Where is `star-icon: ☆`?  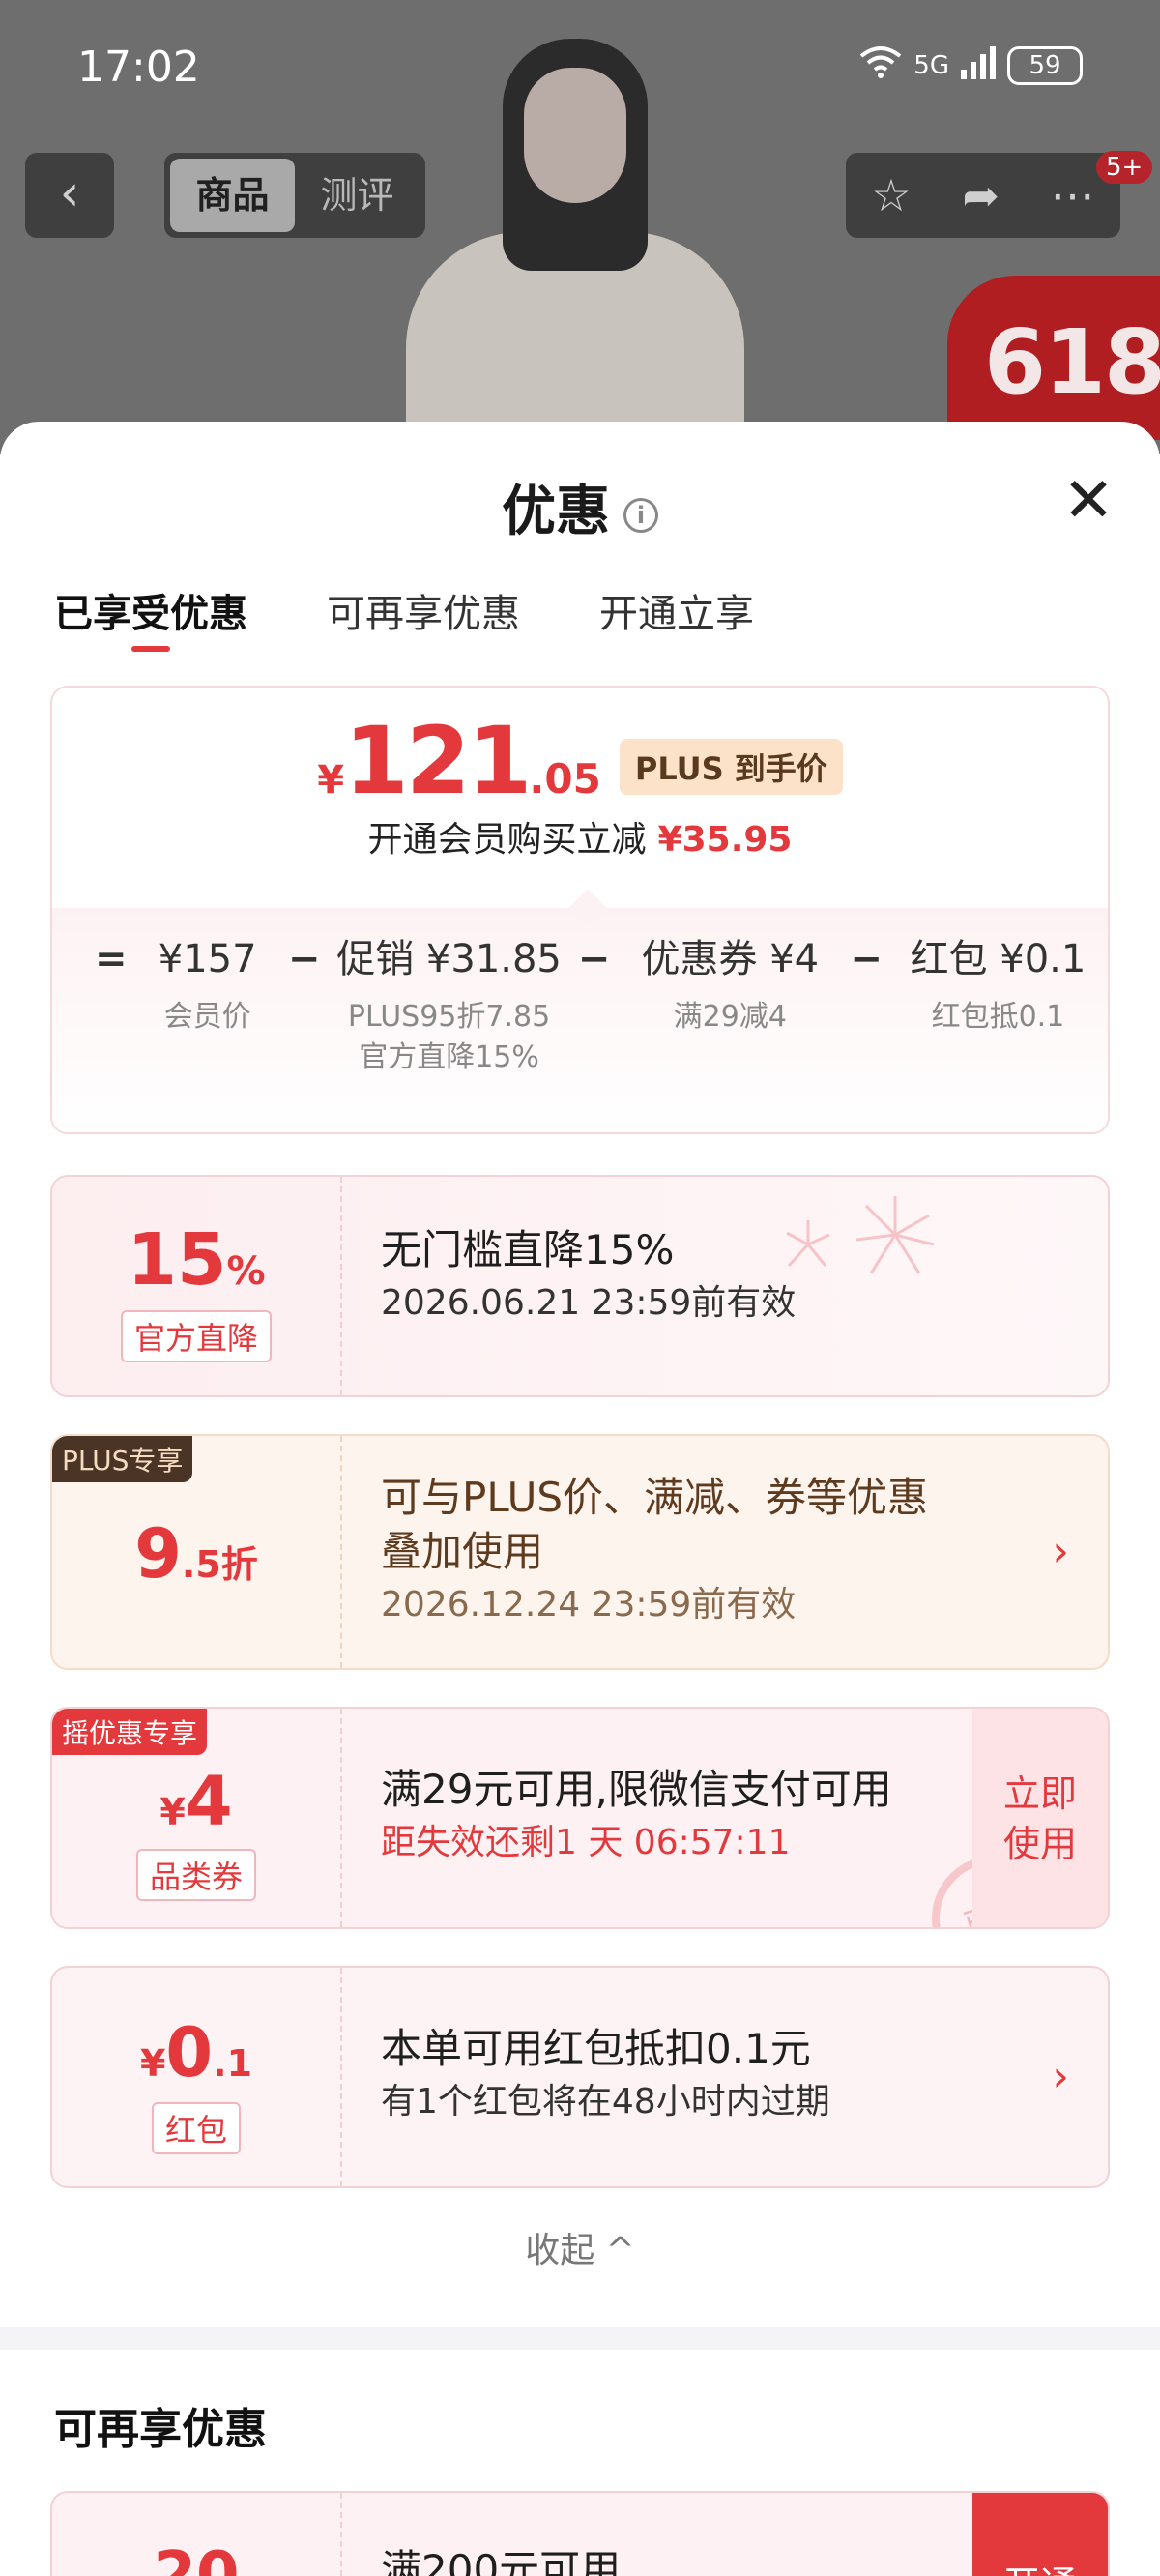
star-icon: ☆ is located at coordinates (891, 195).